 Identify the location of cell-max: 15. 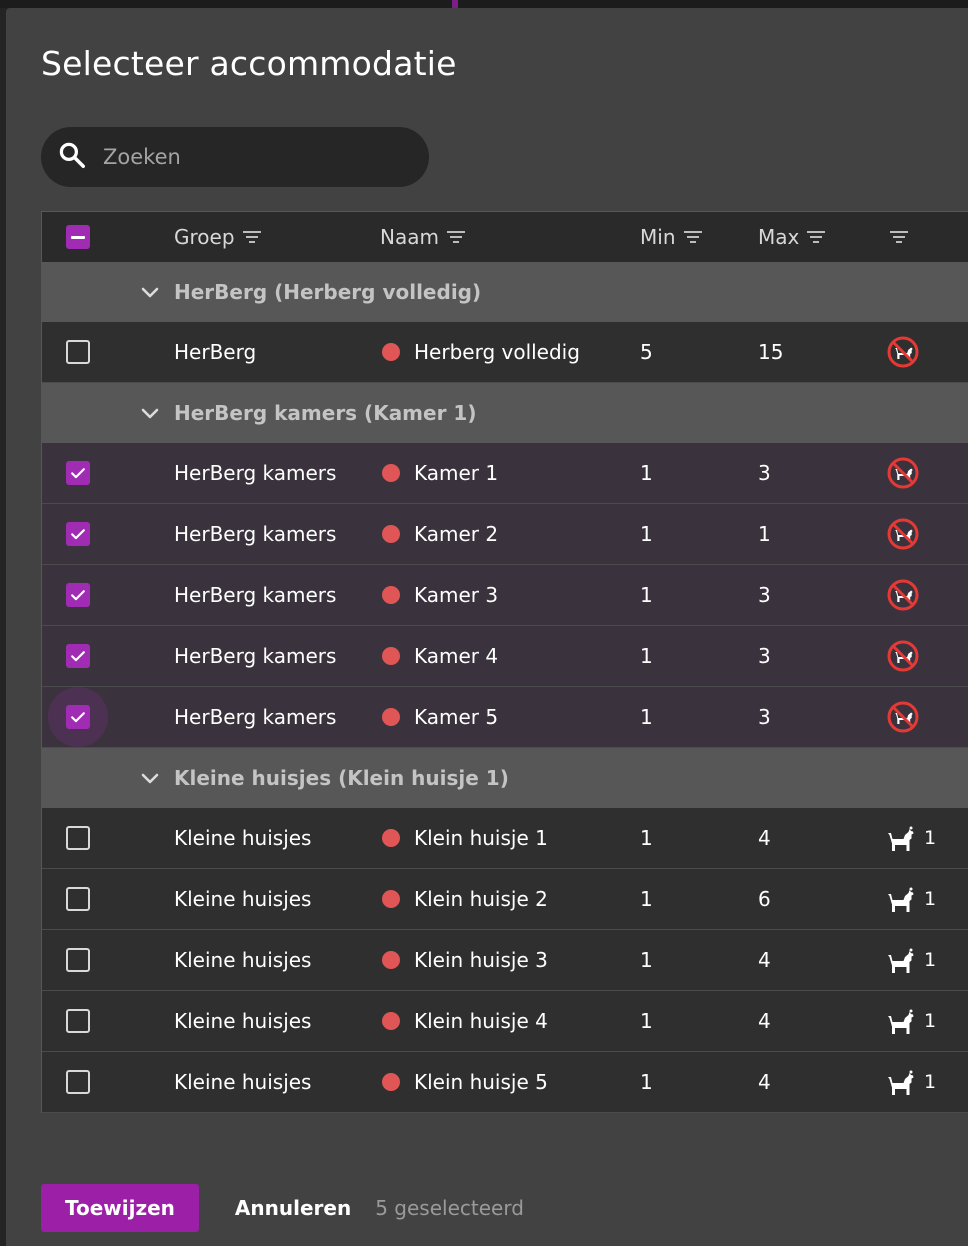
(771, 352).